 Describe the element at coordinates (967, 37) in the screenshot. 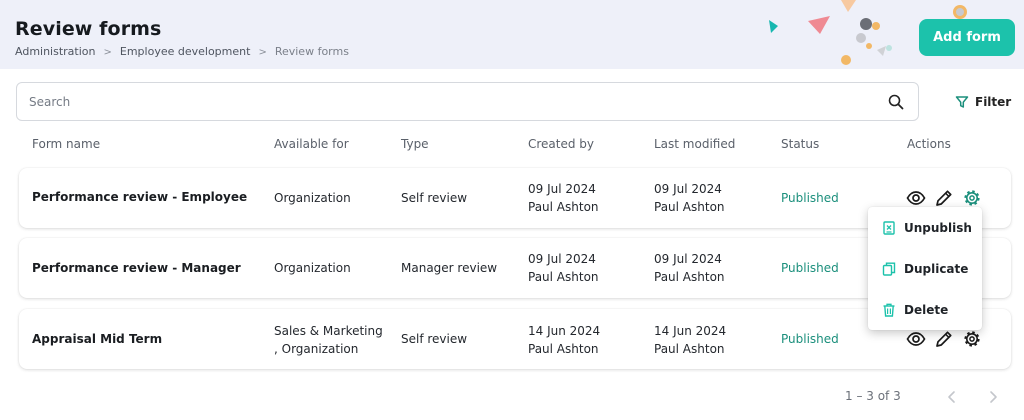

I see `add-form-button: Add form` at that location.